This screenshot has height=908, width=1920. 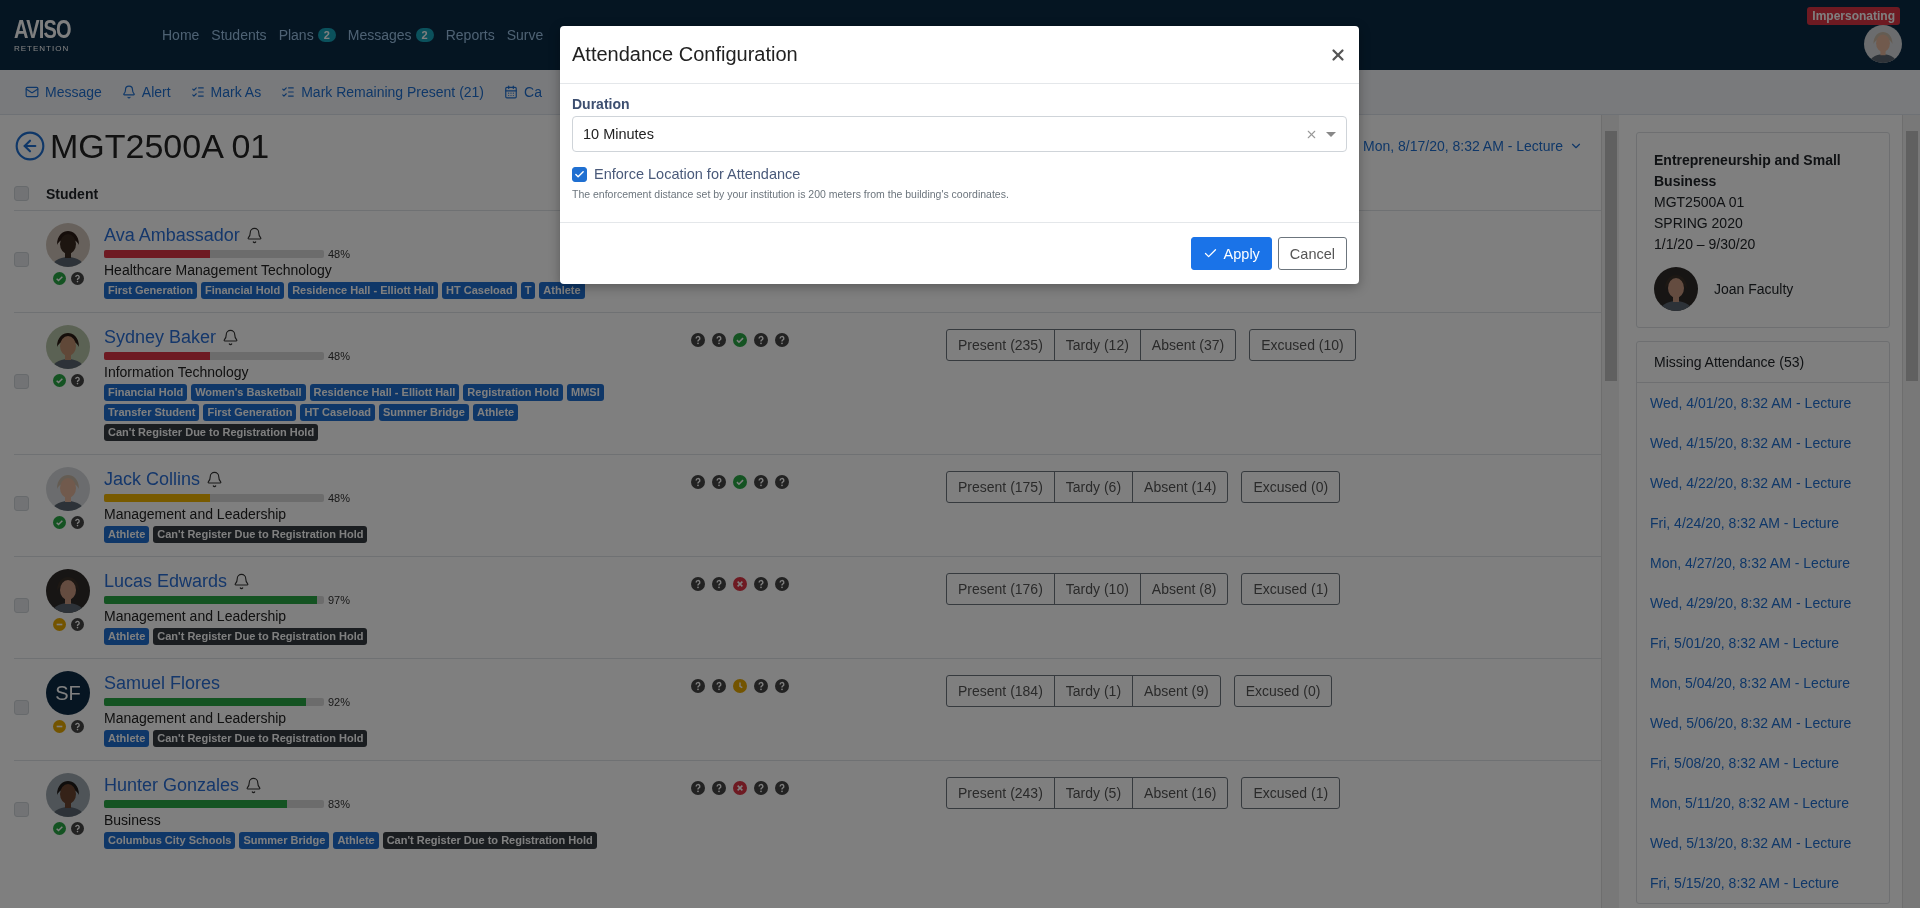 I want to click on attendance-button: Tardy (10), so click(x=1096, y=589).